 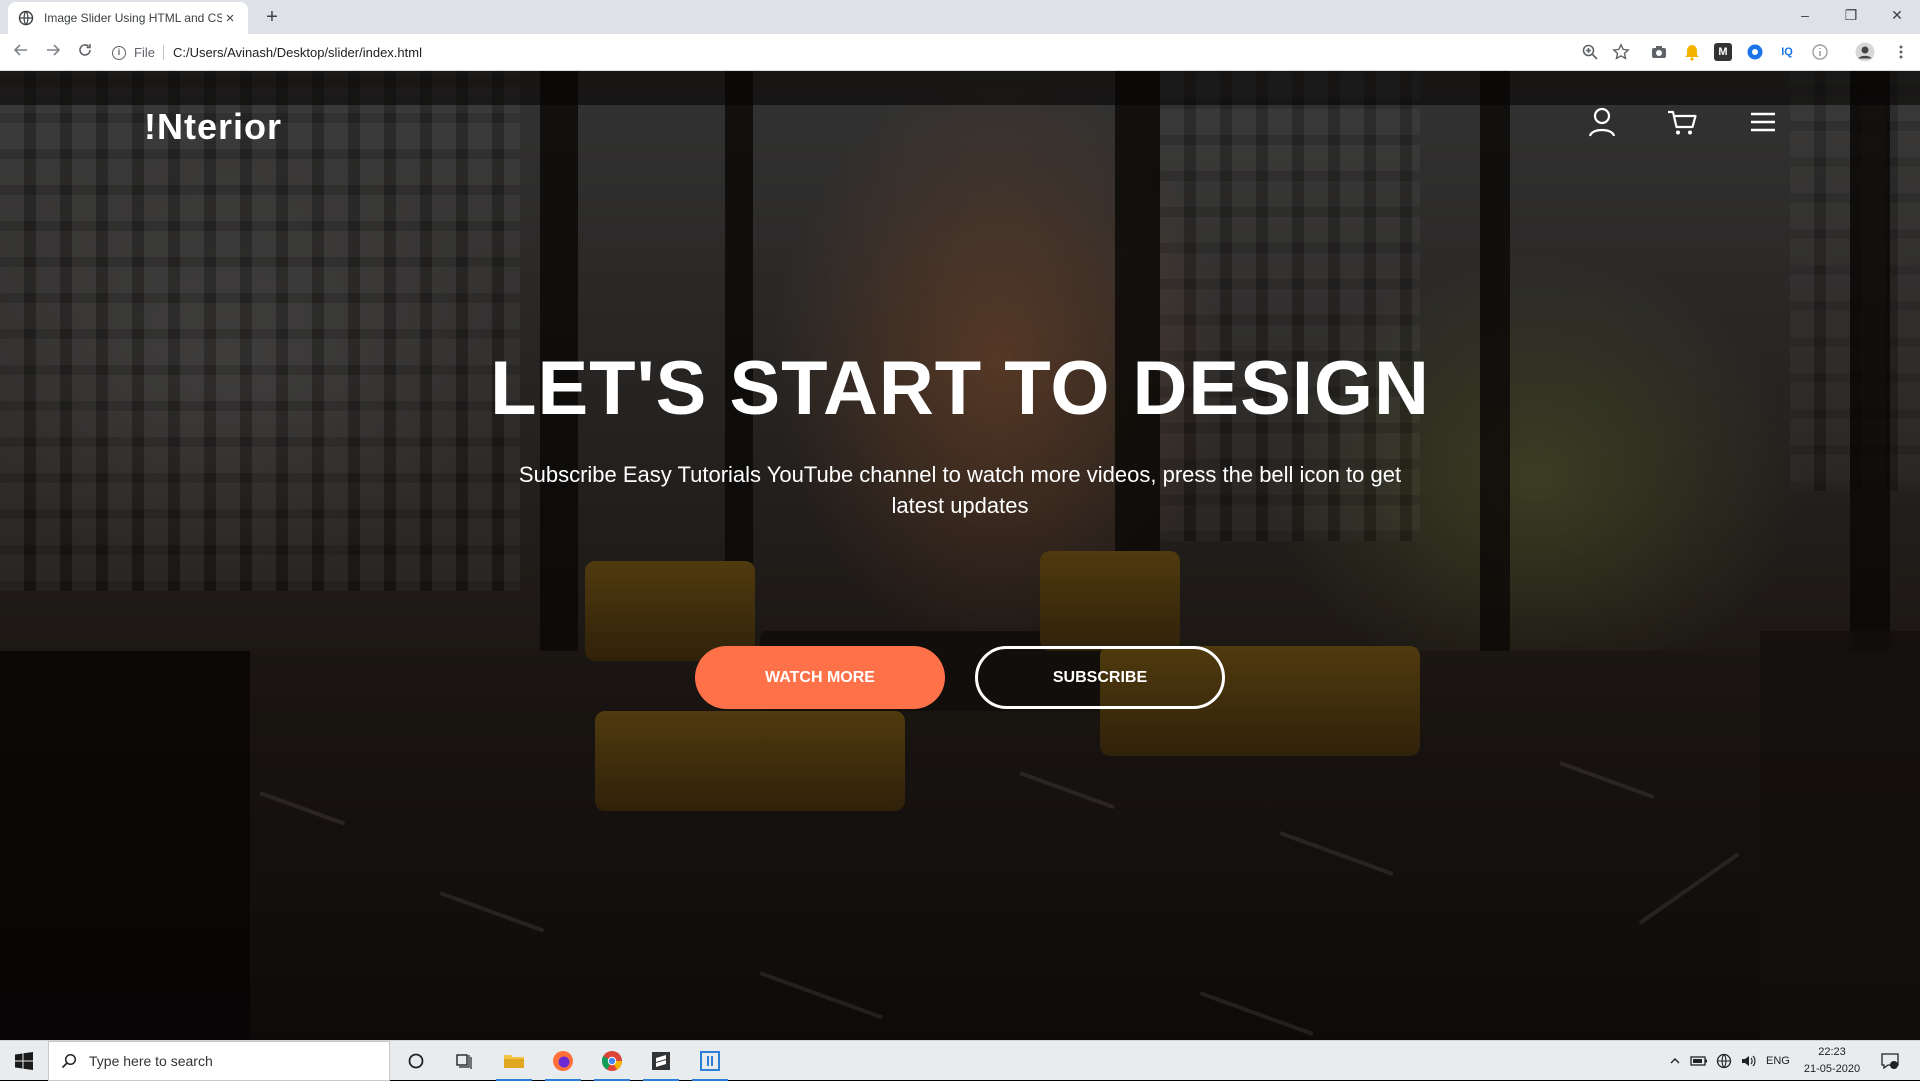 I want to click on camera-icon, so click(x=1659, y=52).